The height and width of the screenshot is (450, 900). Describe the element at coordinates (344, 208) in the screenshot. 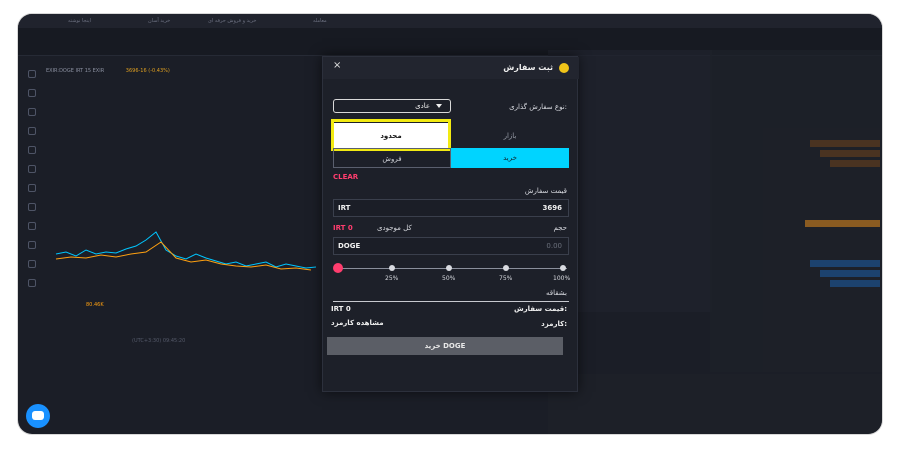

I see `price-currency: IRT` at that location.